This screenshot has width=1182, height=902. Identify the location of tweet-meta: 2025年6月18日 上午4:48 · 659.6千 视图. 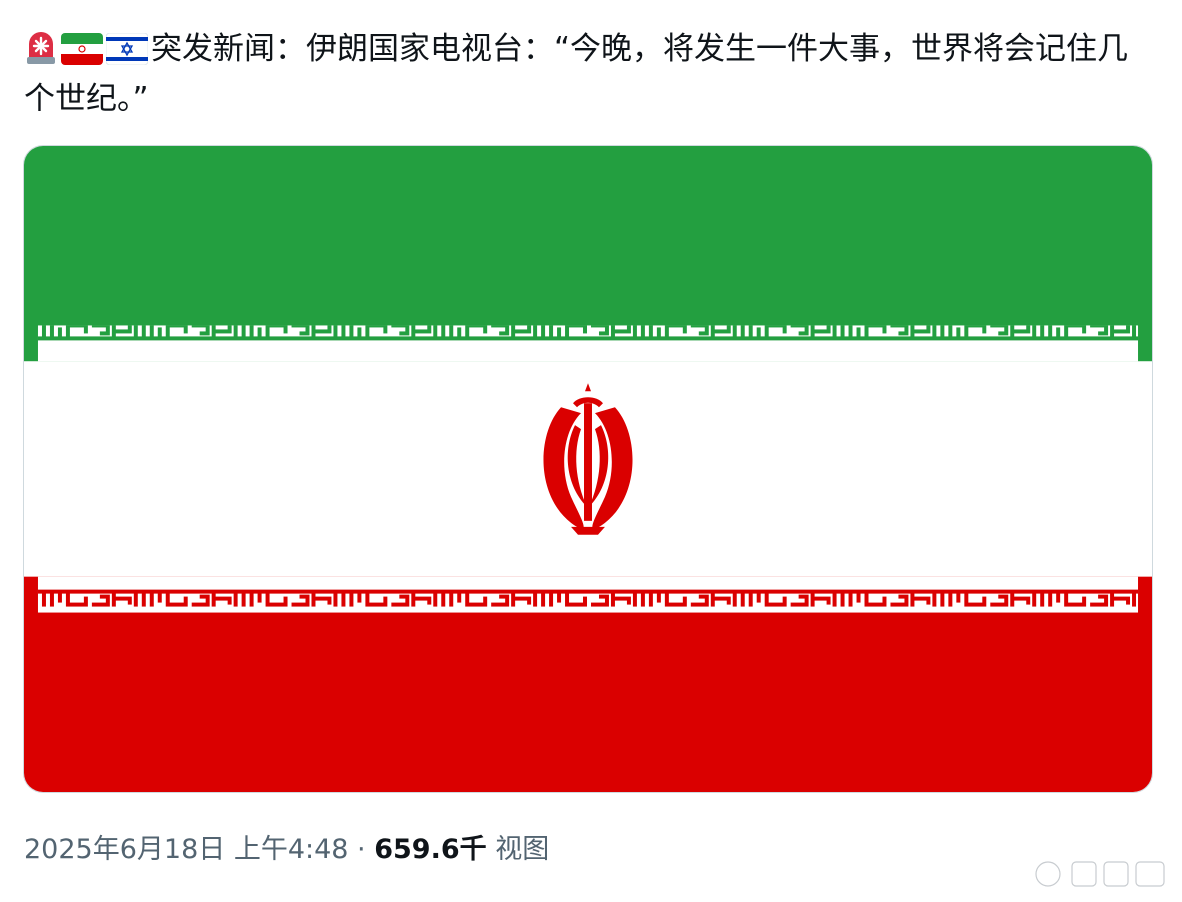
(286, 850).